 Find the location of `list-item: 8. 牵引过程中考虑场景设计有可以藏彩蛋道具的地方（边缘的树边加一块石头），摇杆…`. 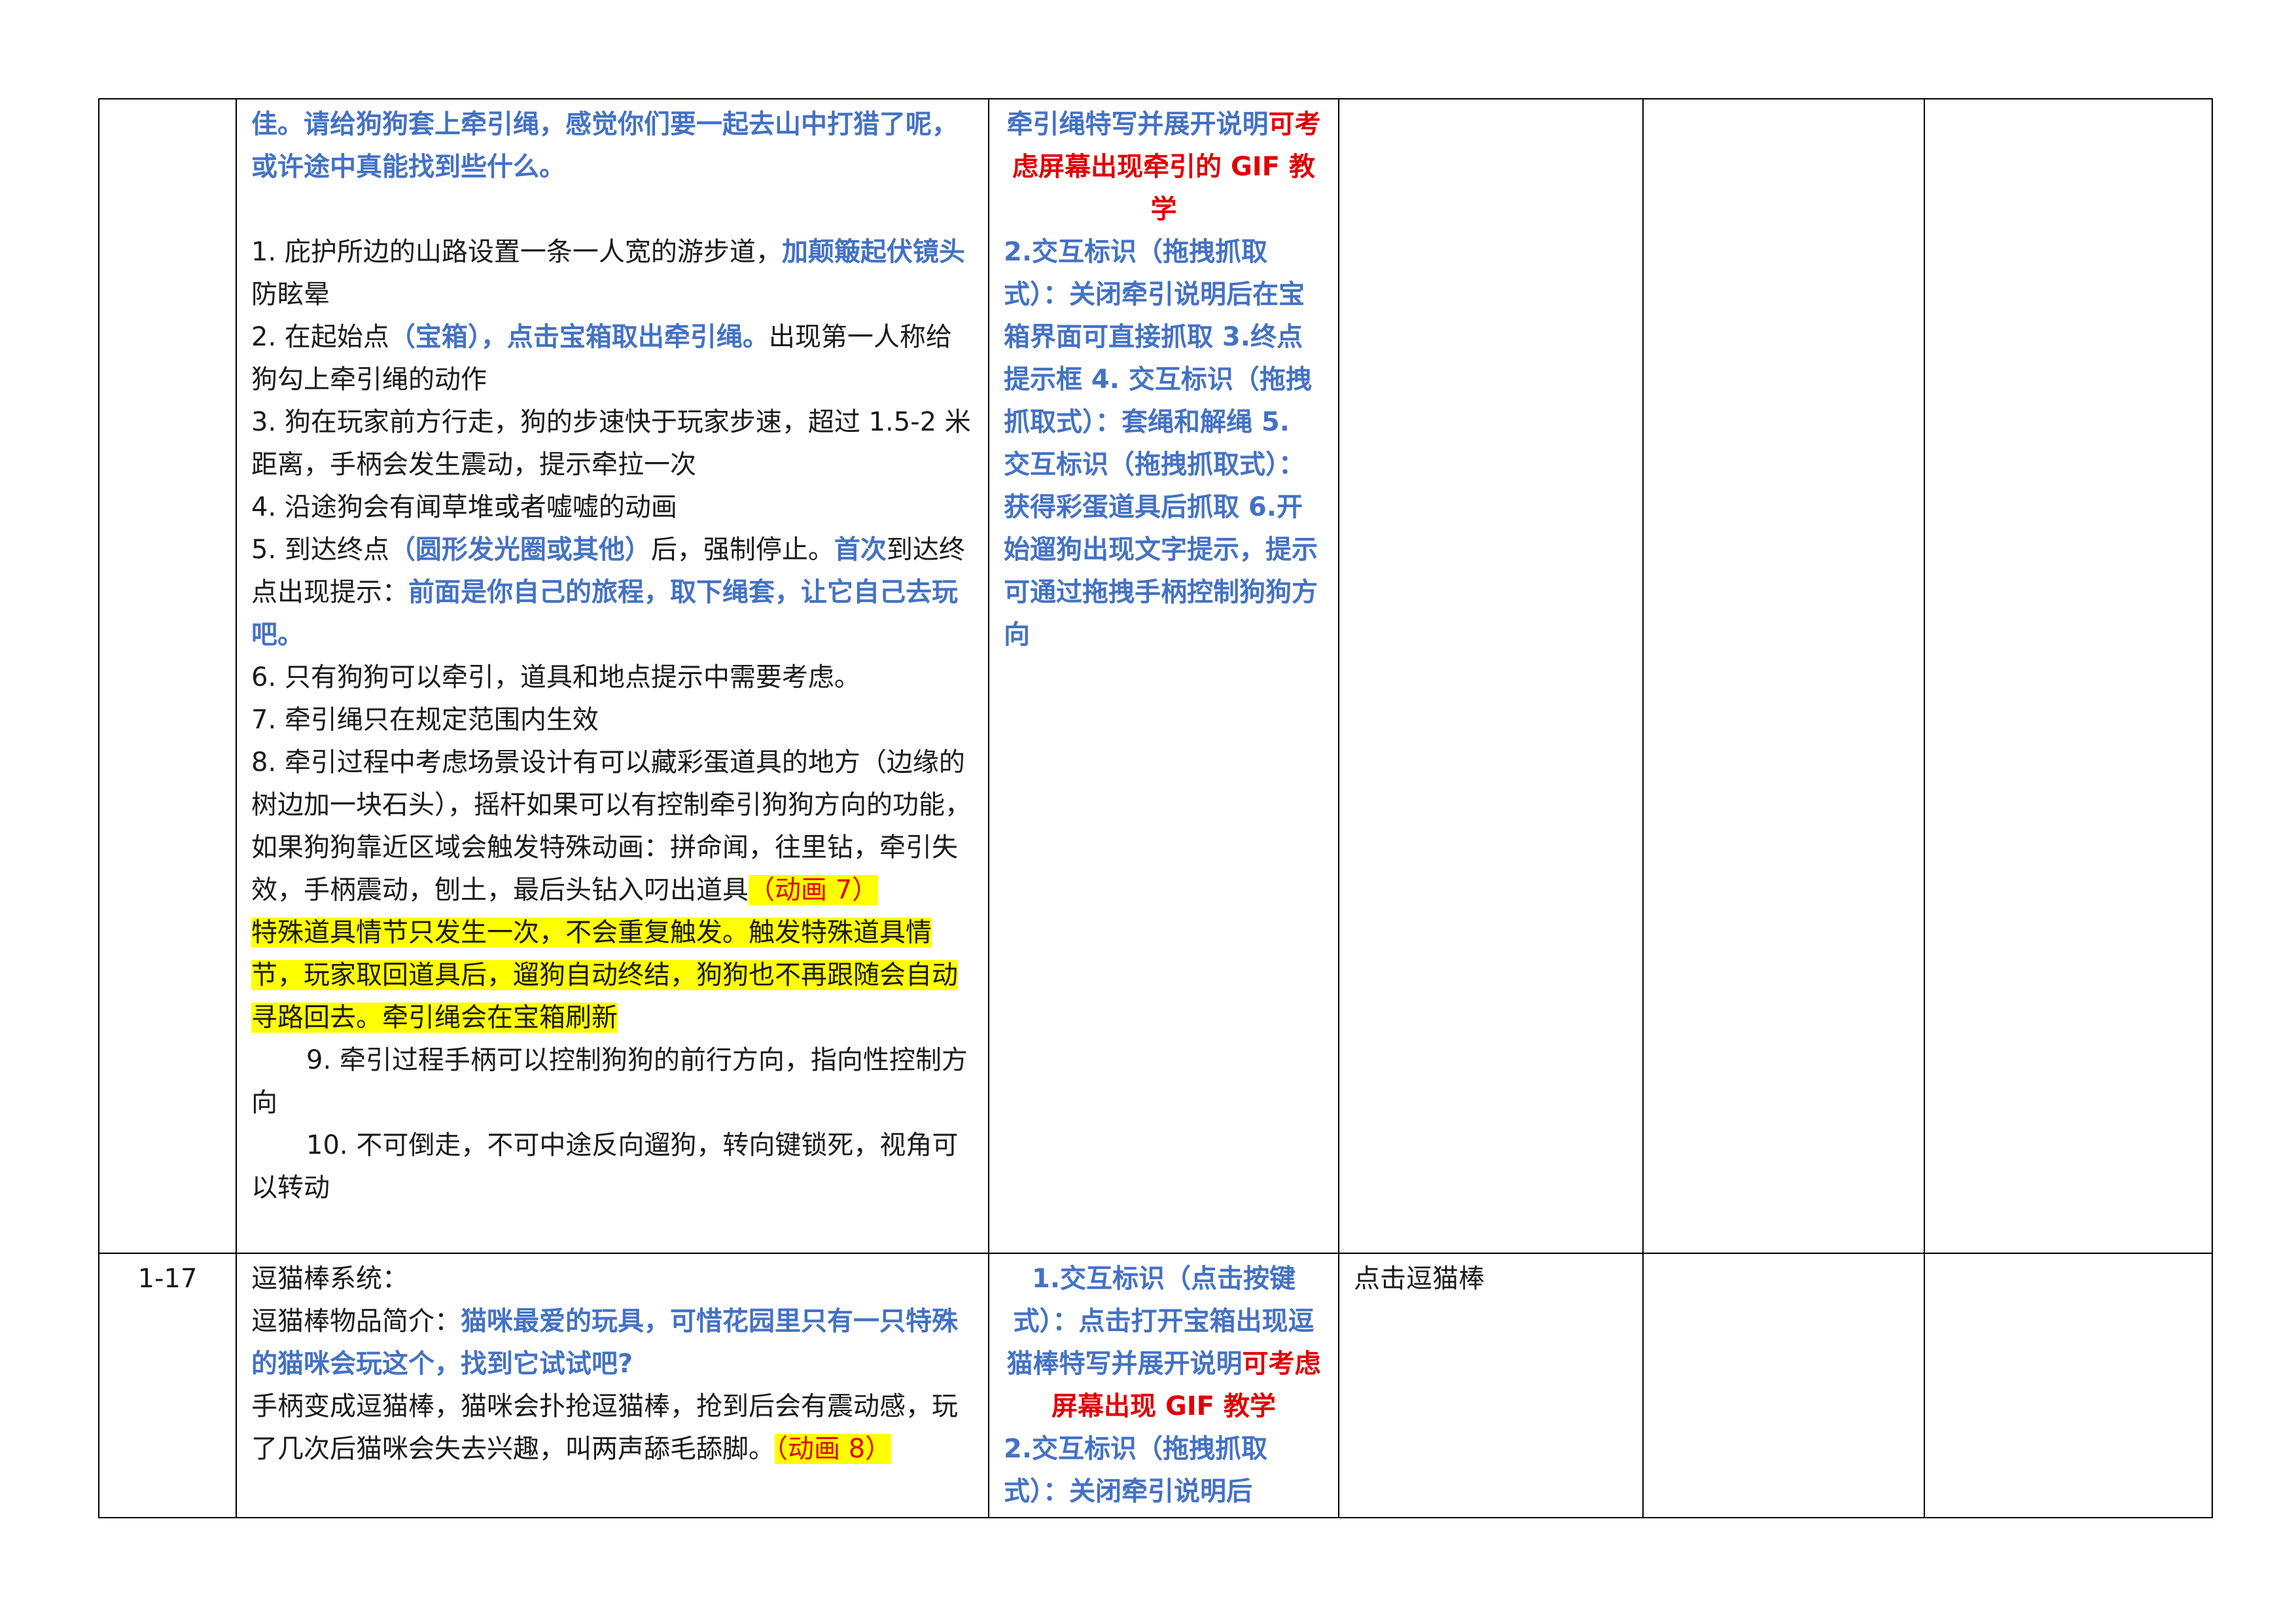

list-item: 8. 牵引过程中考虑场景设计有可以藏彩蛋道具的地方（边缘的树边加一块石头），摇杆… is located at coordinates (611, 826).